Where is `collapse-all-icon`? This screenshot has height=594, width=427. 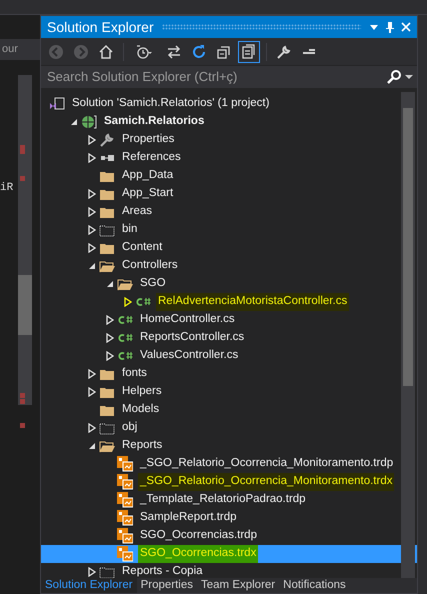
collapse-all-icon is located at coordinates (224, 52).